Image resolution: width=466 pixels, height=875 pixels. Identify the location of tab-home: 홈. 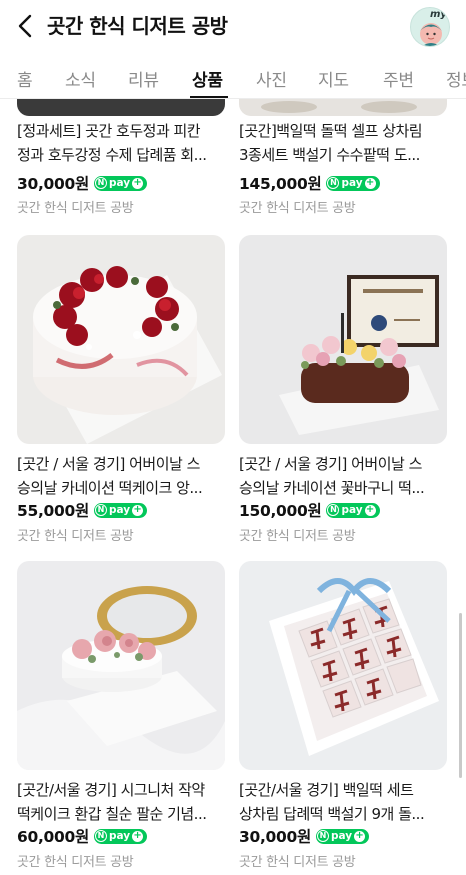
(25, 78).